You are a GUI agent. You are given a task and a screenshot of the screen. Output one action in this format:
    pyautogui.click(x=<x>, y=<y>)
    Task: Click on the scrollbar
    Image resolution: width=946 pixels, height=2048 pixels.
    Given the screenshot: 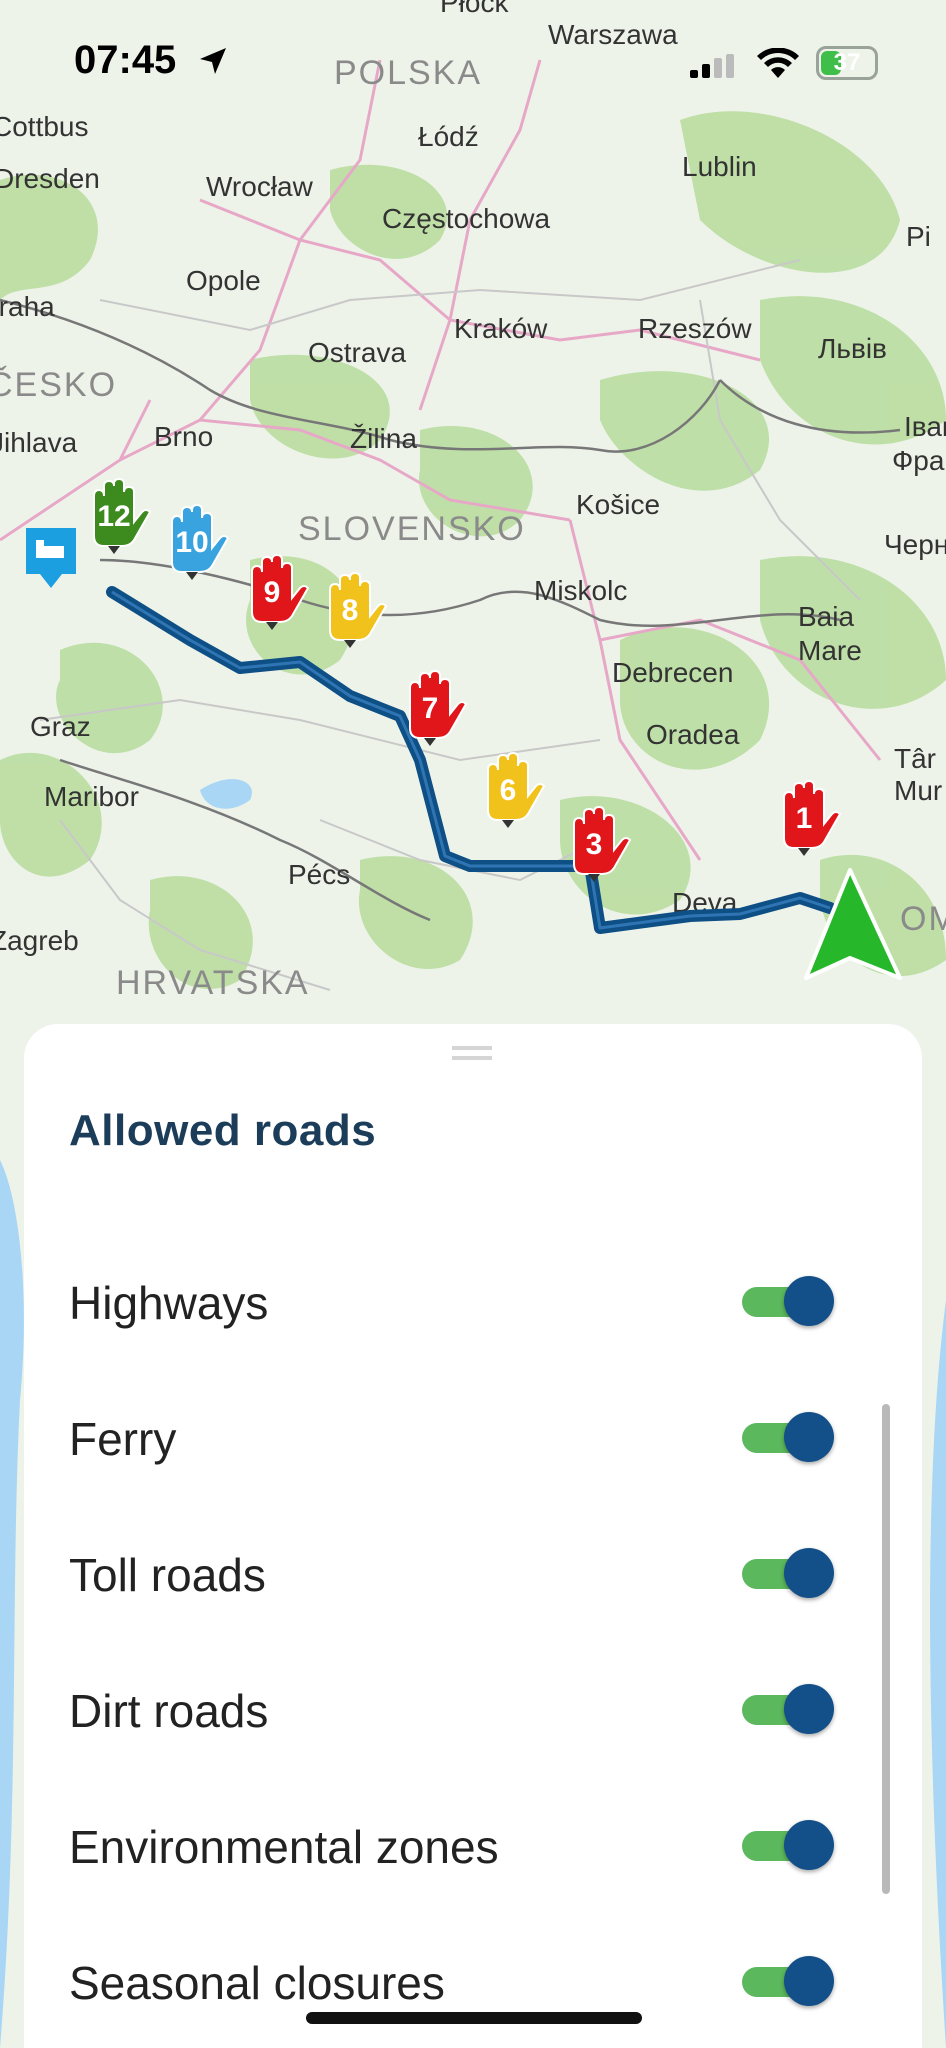 What is the action you would take?
    pyautogui.click(x=886, y=1649)
    